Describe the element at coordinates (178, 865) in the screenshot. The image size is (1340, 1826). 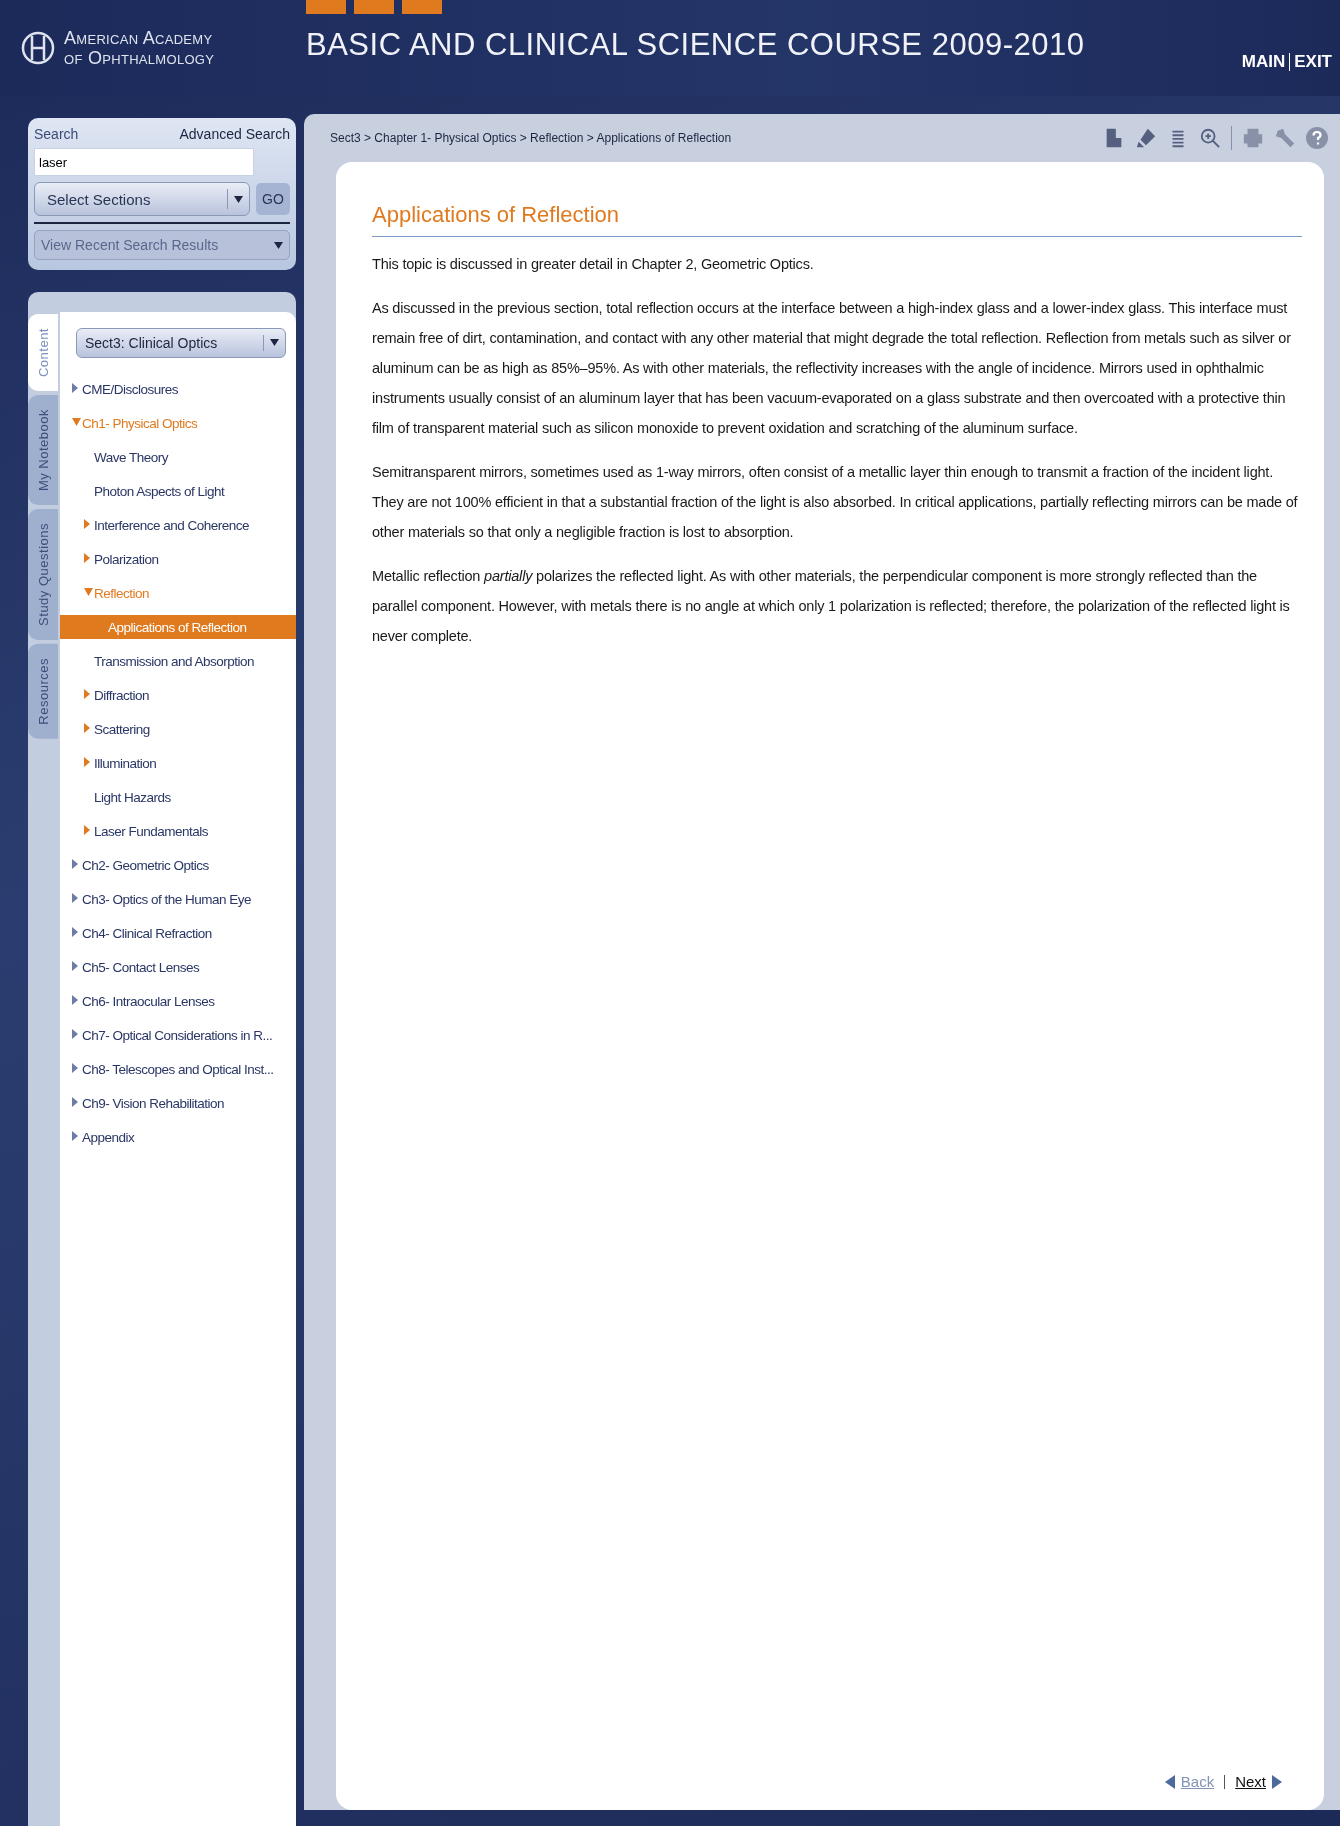
I see `tree-item: Ch2- Geometric Optics` at that location.